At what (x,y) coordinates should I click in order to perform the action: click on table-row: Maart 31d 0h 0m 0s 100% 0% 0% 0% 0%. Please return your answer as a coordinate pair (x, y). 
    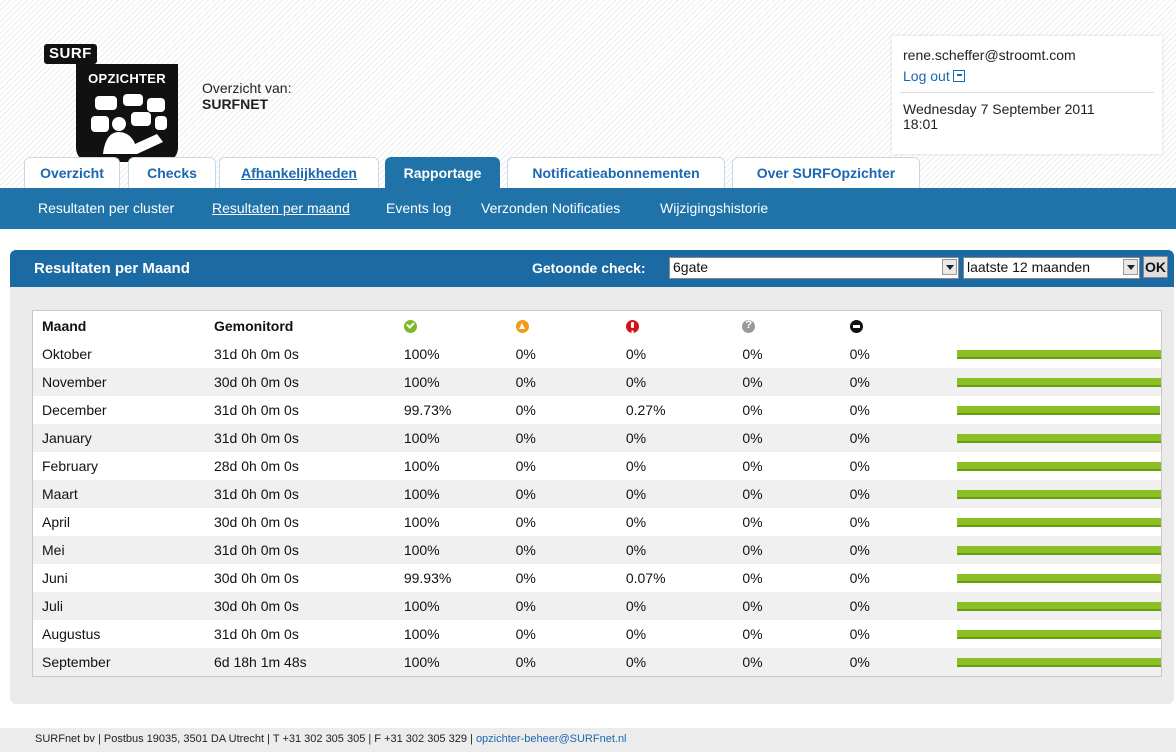
    Looking at the image, I should click on (597, 494).